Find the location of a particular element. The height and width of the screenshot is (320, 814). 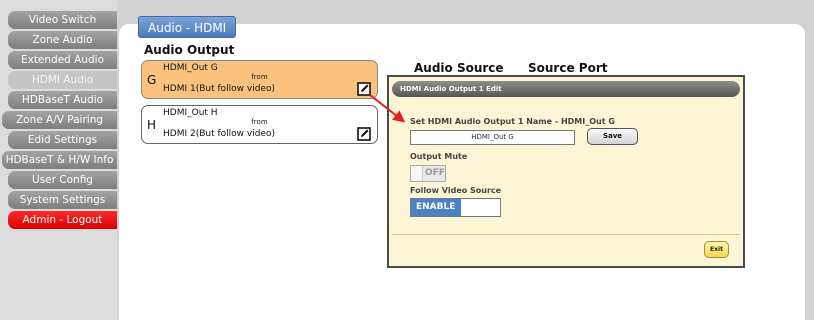

sidebar-item-system-settings: System Settings is located at coordinates (62, 200).